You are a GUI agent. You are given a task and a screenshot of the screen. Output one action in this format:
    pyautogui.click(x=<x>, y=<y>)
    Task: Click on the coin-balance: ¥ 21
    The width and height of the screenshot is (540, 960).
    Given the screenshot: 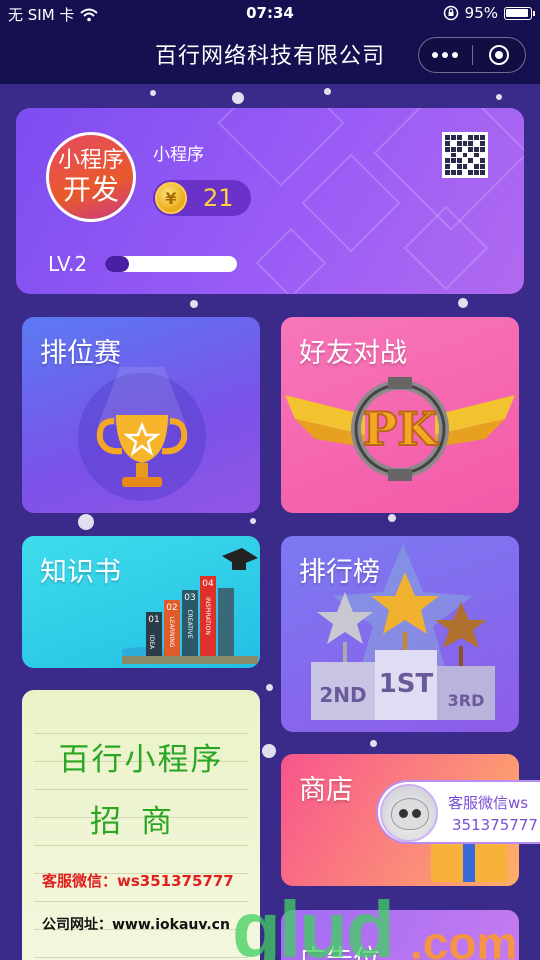 What is the action you would take?
    pyautogui.click(x=202, y=198)
    